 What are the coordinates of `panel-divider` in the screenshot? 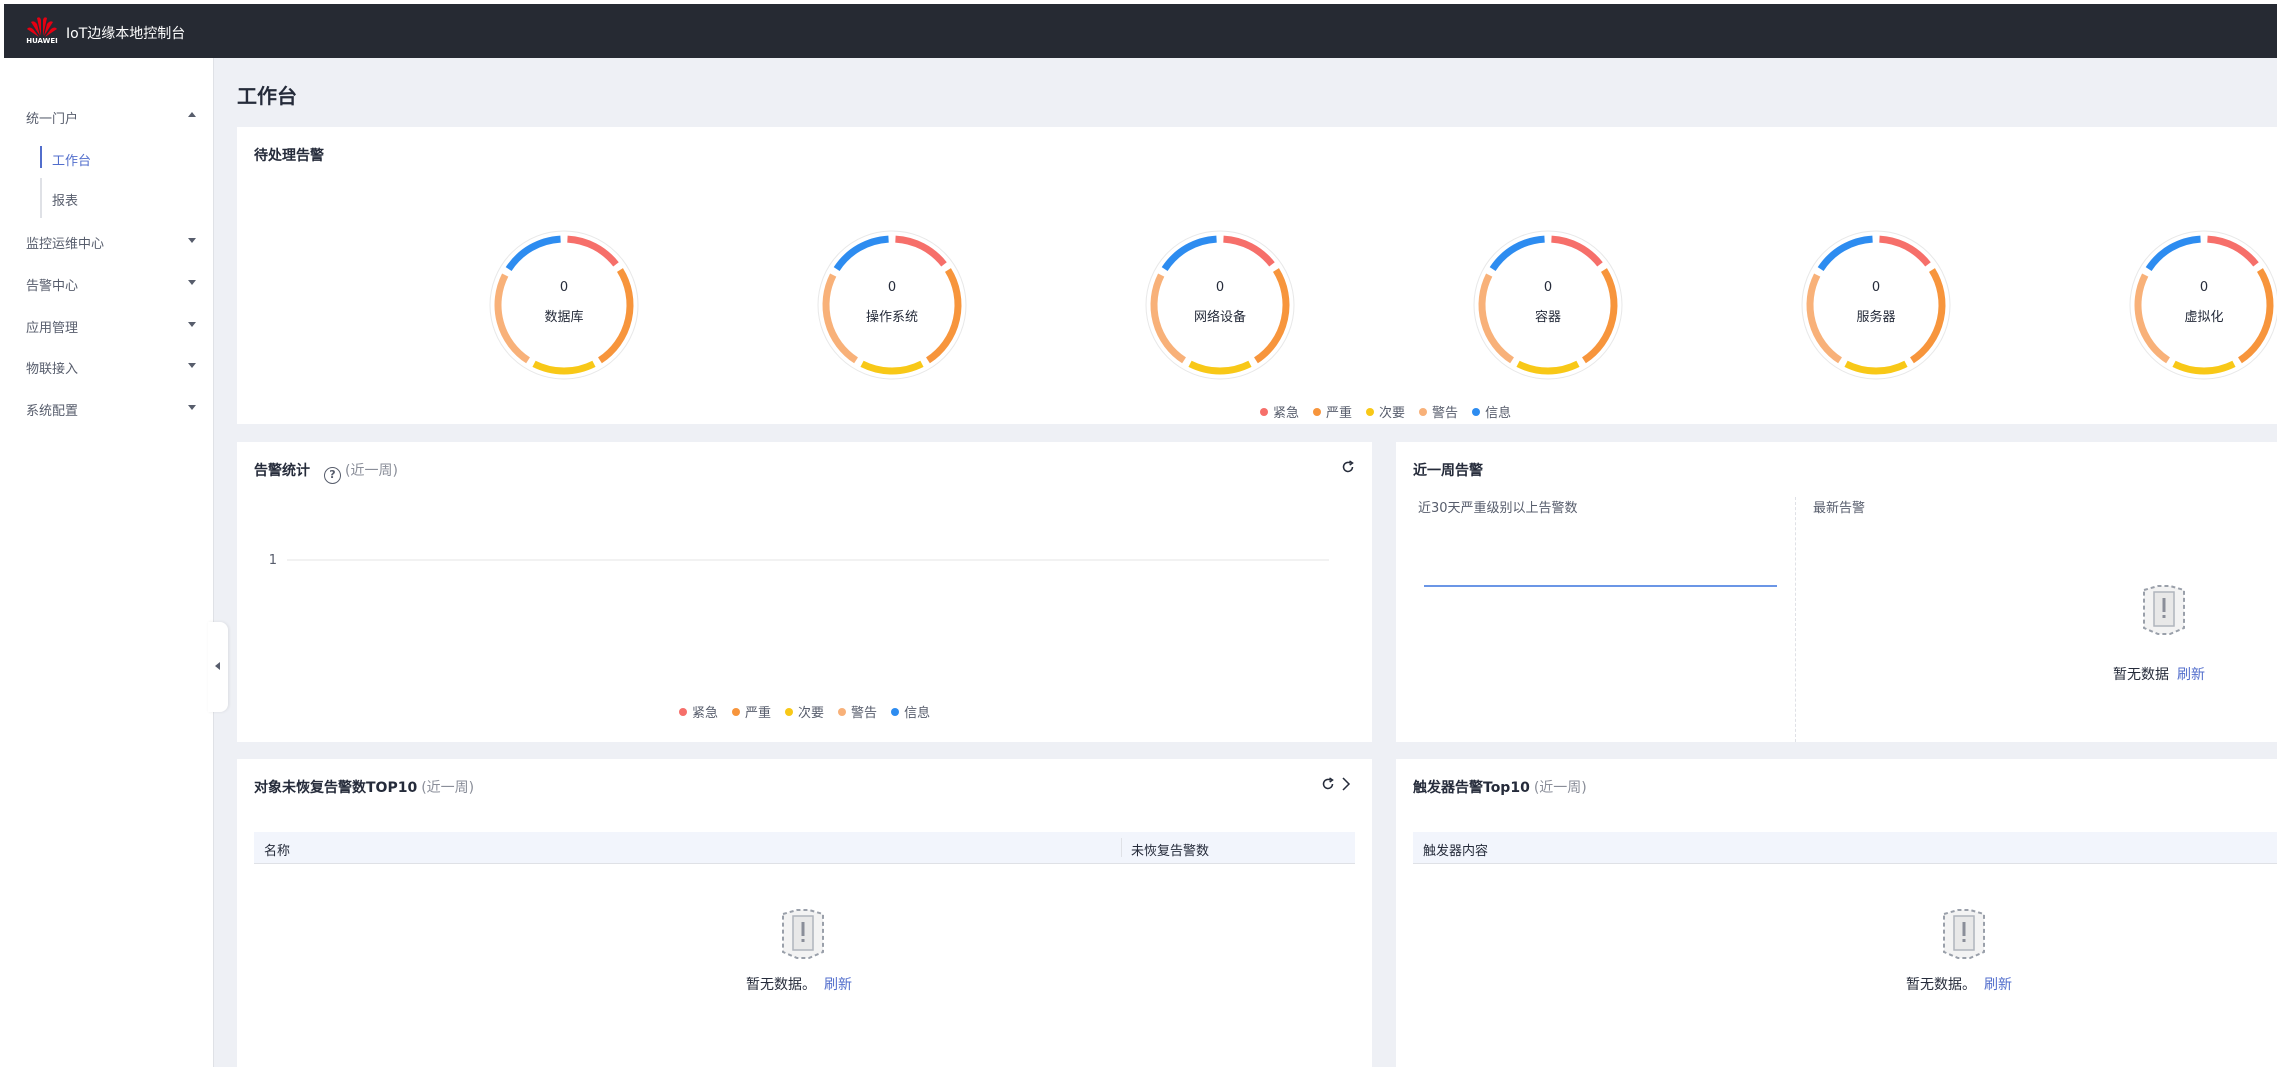 It's located at (1795, 619).